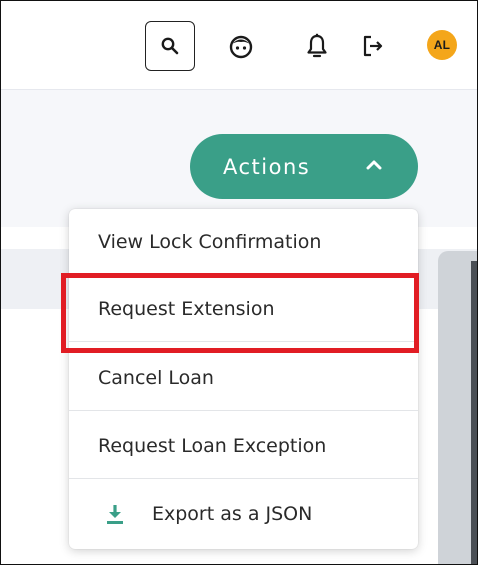 The height and width of the screenshot is (565, 478). Describe the element at coordinates (232, 514) in the screenshot. I see `menu-item-label: Export as a JSON` at that location.